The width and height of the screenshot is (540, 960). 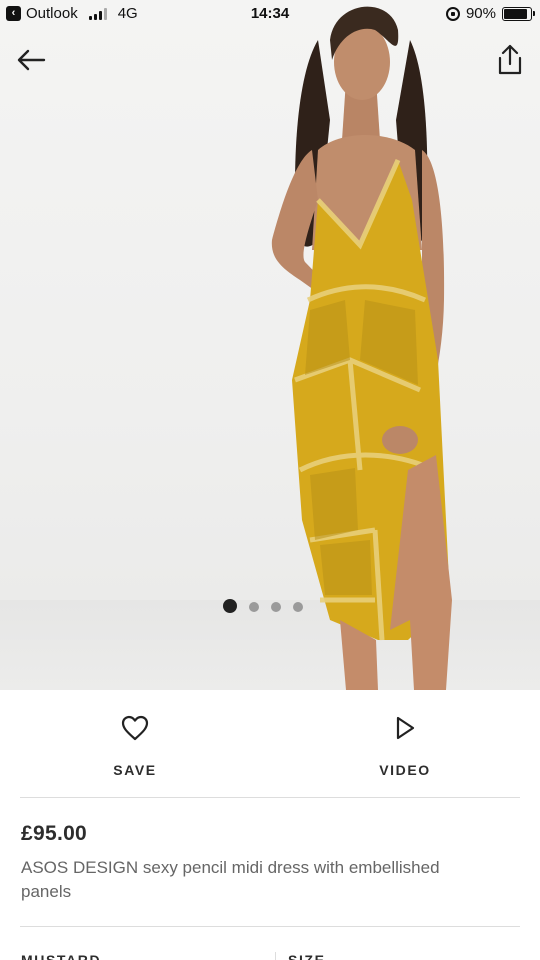 I want to click on battery-icon, so click(x=518, y=13).